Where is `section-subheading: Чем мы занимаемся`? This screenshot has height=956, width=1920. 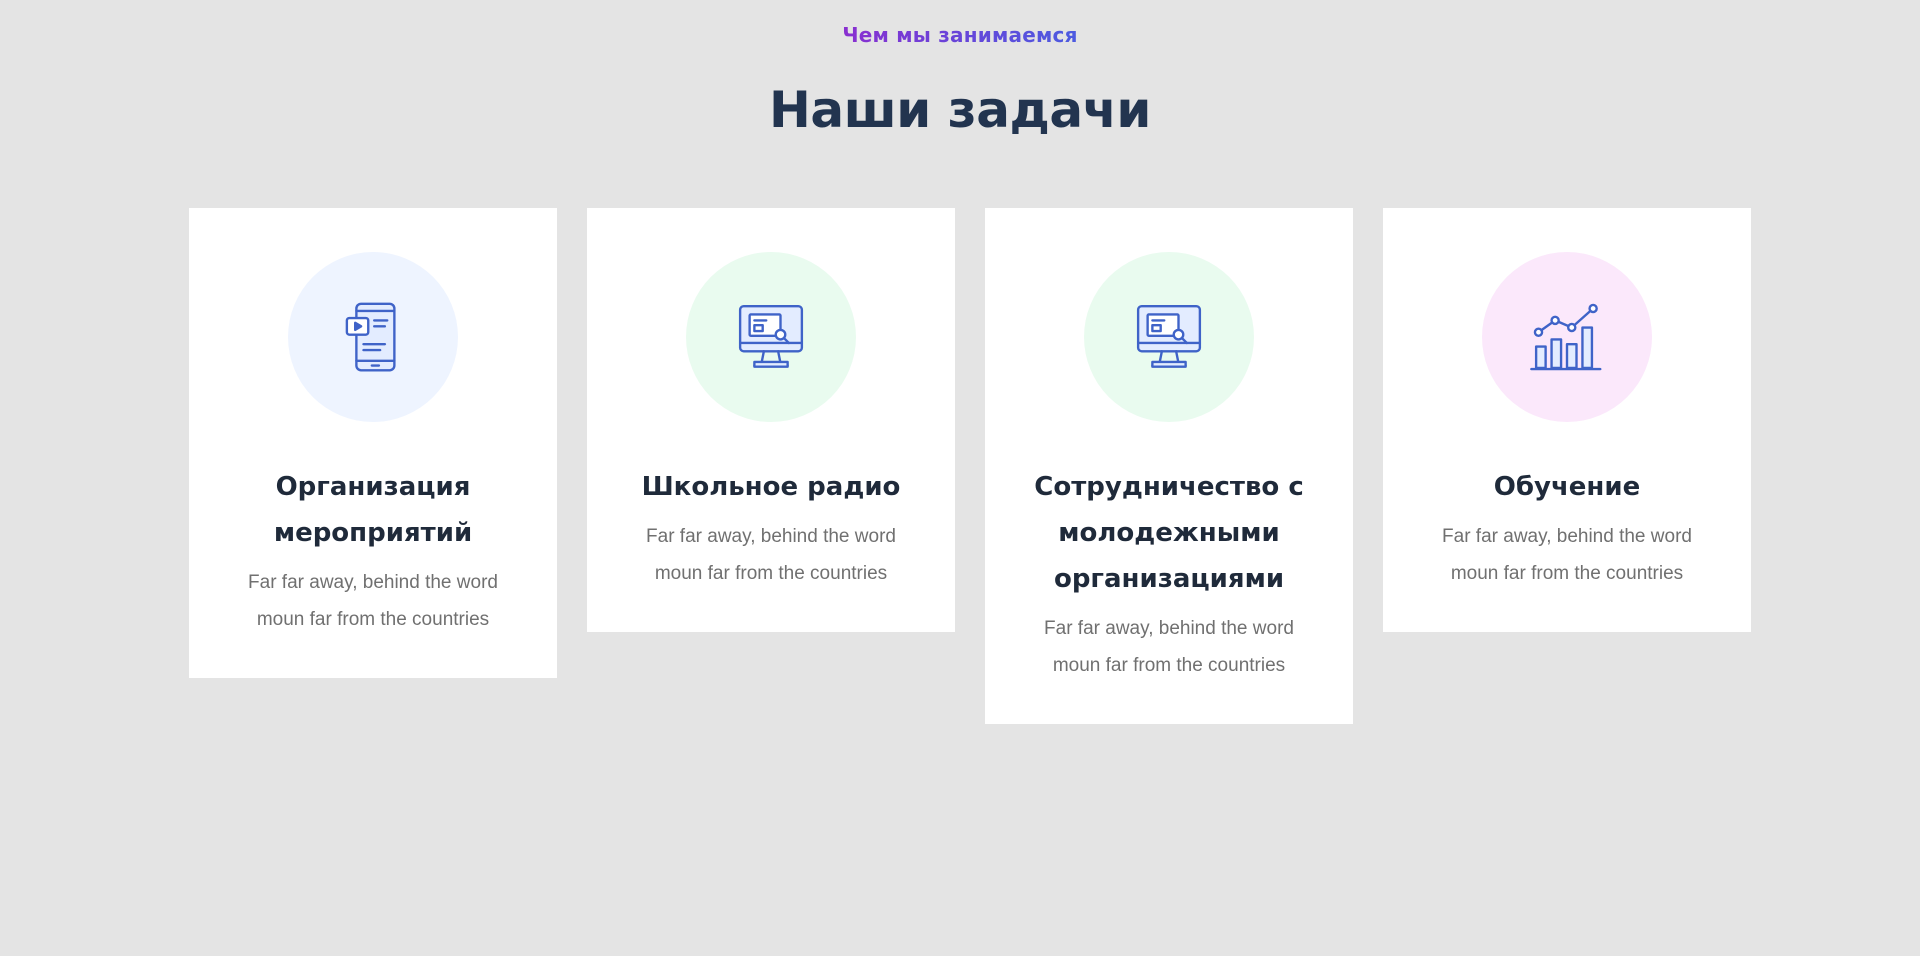 section-subheading: Чем мы занимаемся is located at coordinates (960, 35).